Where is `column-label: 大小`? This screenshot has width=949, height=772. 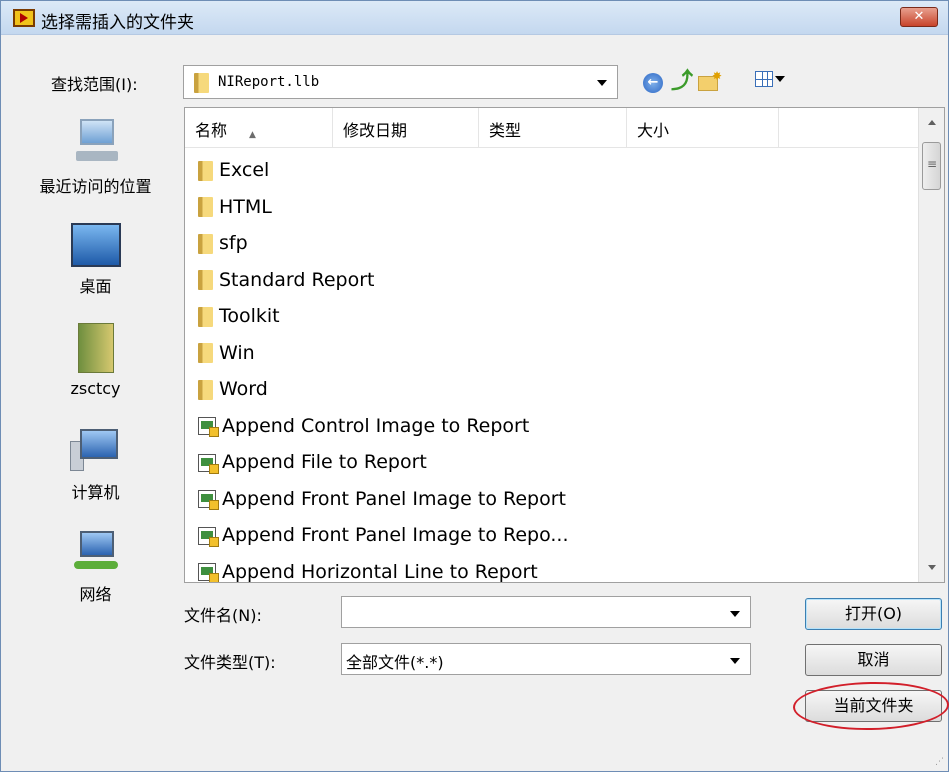
column-label: 大小 is located at coordinates (653, 130).